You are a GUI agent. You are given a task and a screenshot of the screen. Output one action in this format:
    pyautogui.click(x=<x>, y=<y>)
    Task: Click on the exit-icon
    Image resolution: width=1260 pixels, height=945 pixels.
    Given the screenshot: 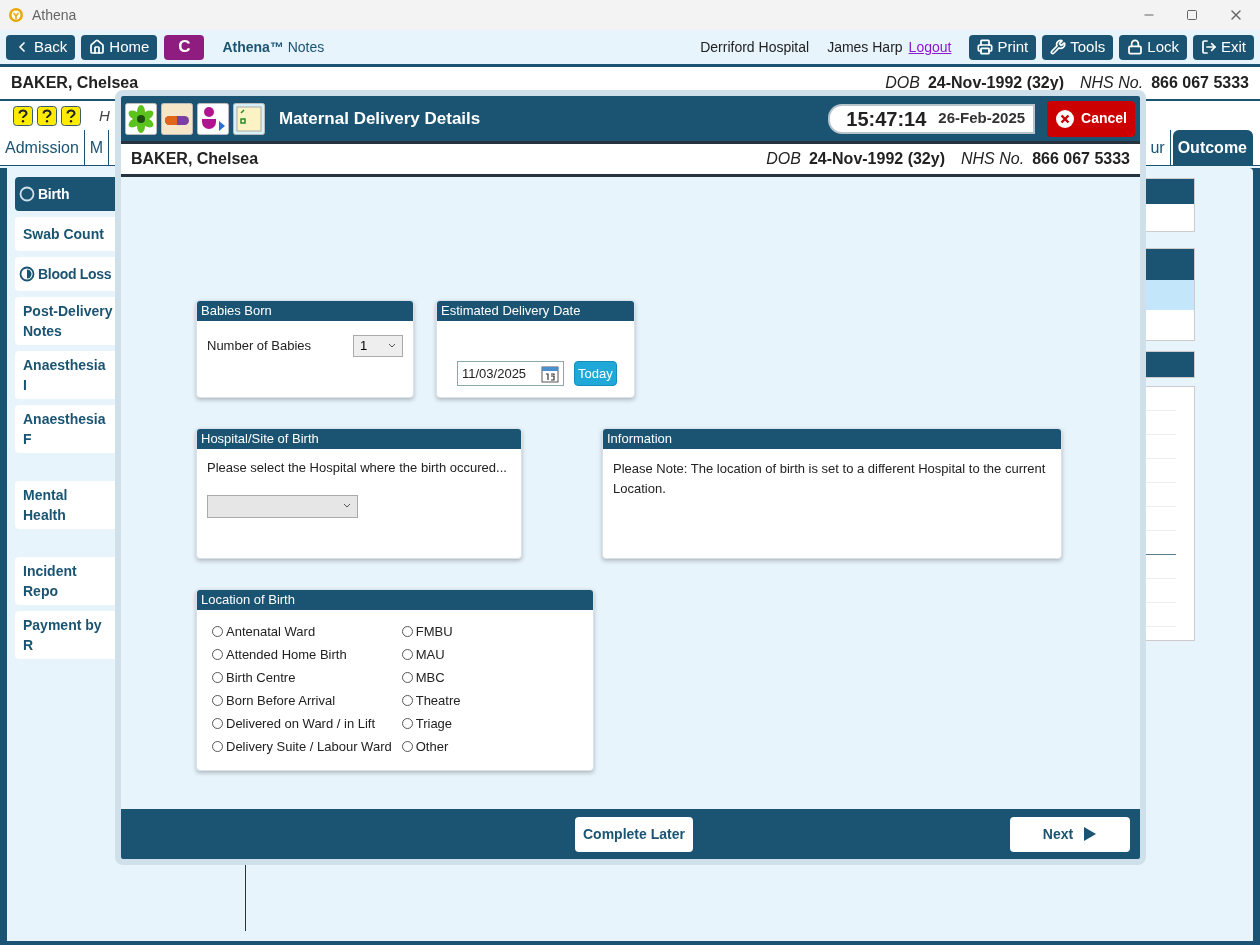 What is the action you would take?
    pyautogui.click(x=1209, y=47)
    